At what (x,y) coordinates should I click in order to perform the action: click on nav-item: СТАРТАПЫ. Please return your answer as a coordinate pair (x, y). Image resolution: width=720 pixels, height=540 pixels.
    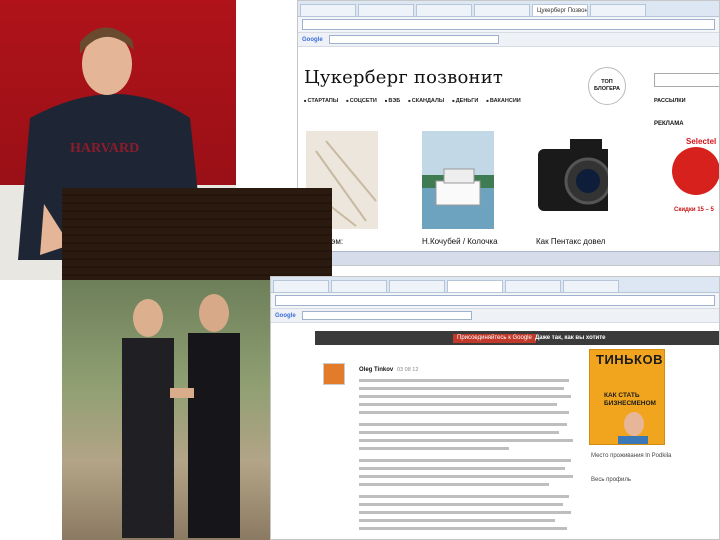
    Looking at the image, I should click on (321, 101).